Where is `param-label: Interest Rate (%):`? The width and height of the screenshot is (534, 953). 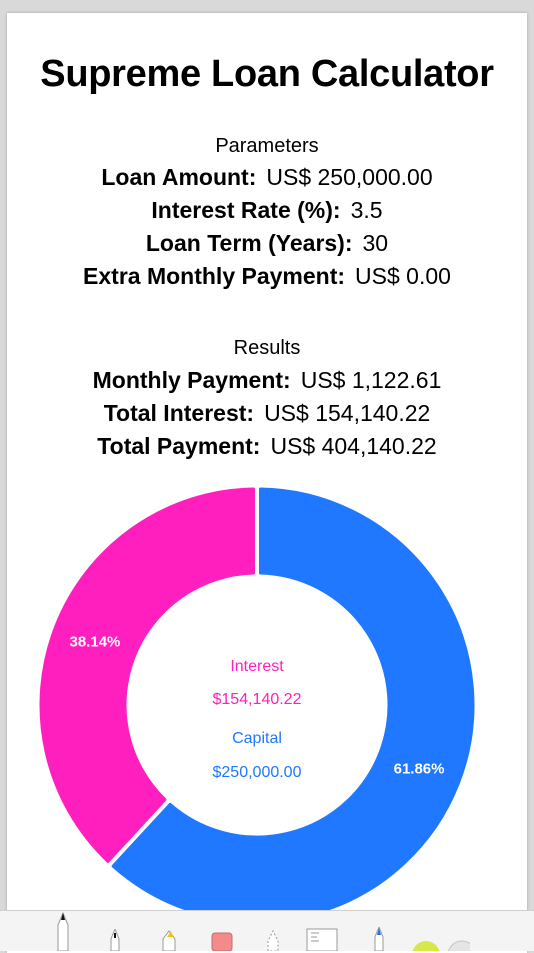
param-label: Interest Rate (%): is located at coordinates (246, 210).